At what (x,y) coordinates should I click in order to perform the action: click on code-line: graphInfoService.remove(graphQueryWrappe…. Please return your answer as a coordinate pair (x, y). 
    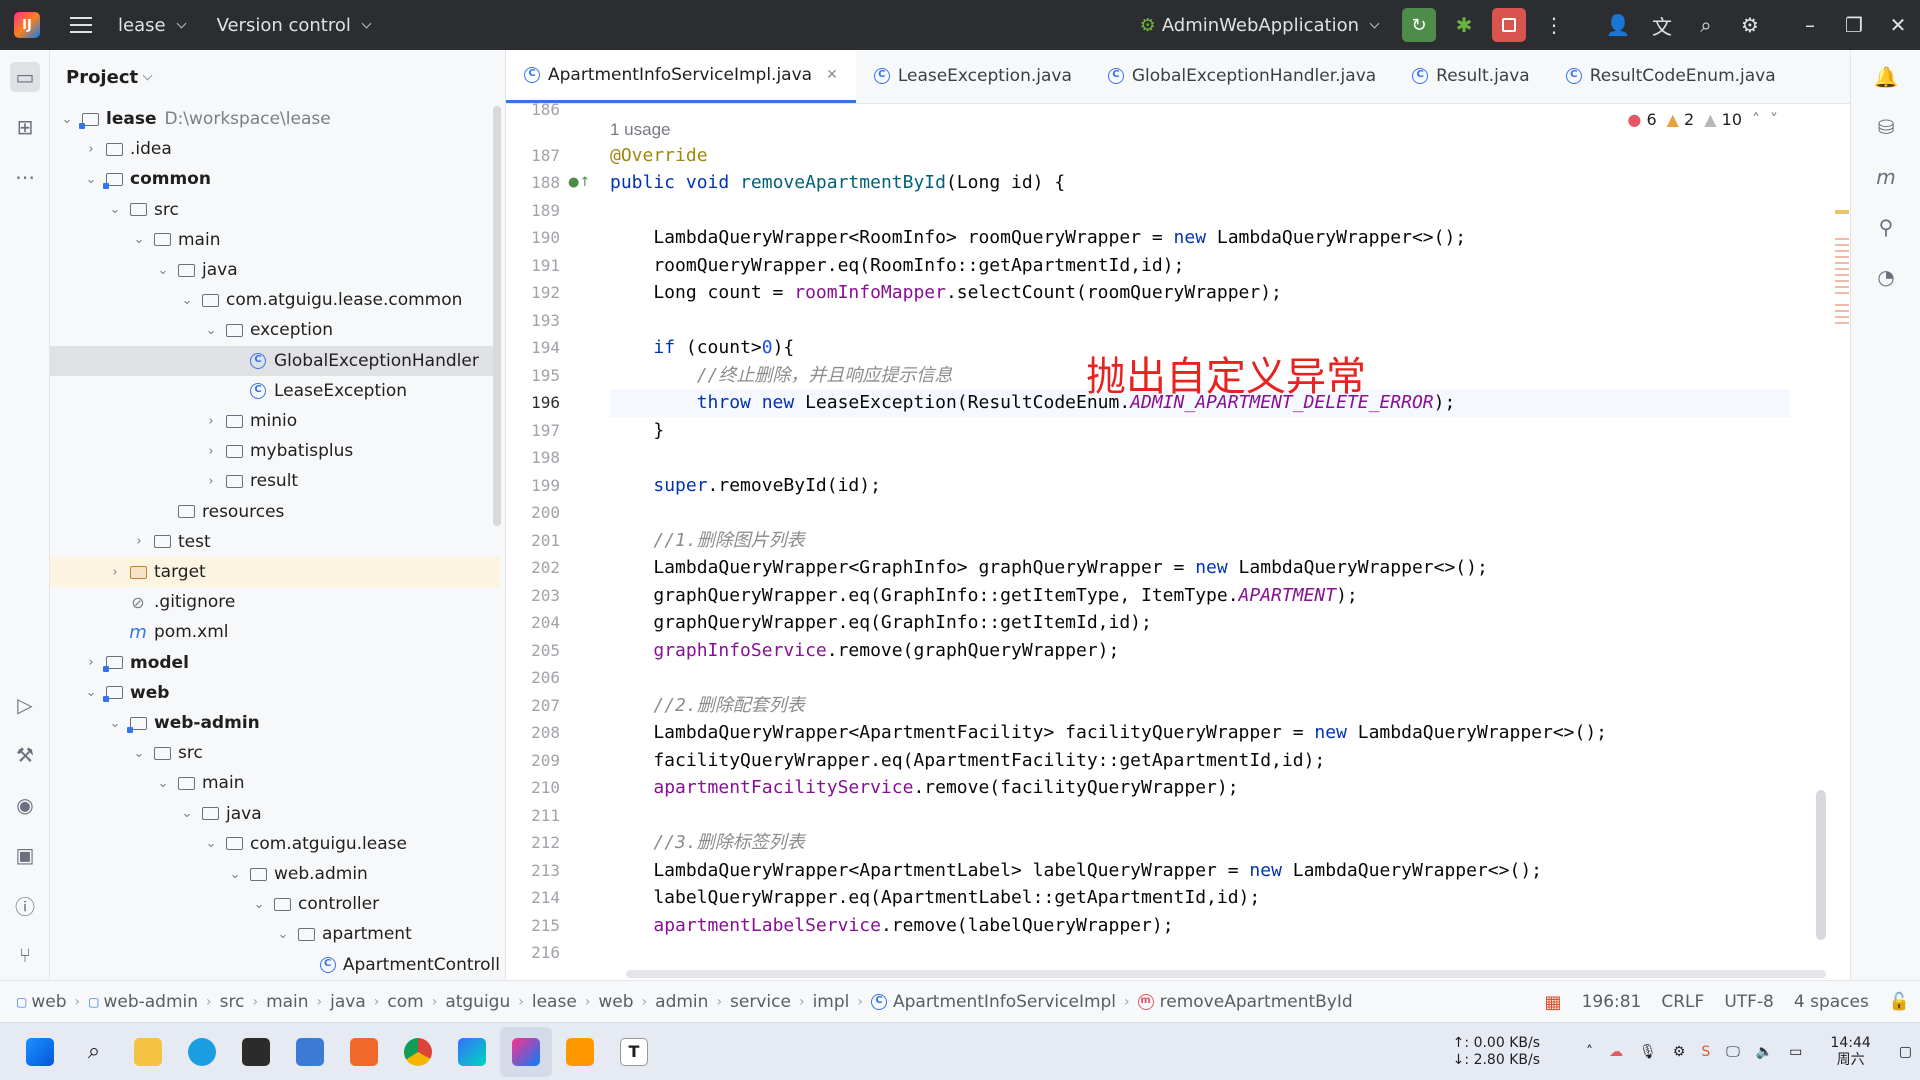
    Looking at the image, I should click on (864, 651).